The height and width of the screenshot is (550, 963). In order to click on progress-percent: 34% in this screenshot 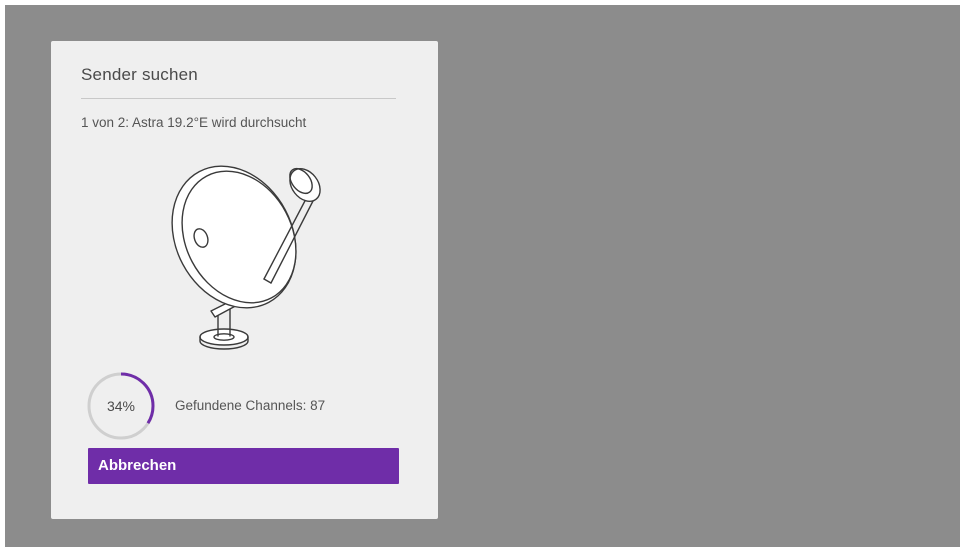, I will do `click(121, 406)`.